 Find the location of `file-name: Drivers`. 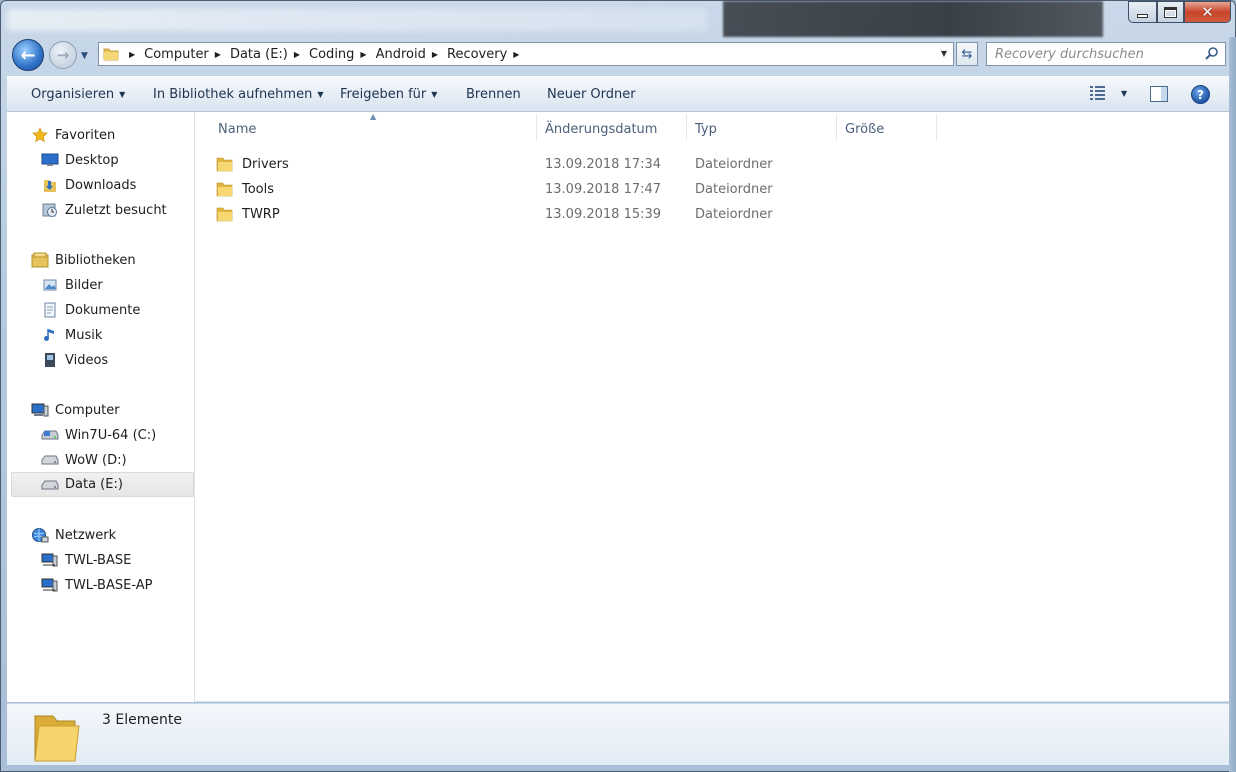

file-name: Drivers is located at coordinates (265, 164).